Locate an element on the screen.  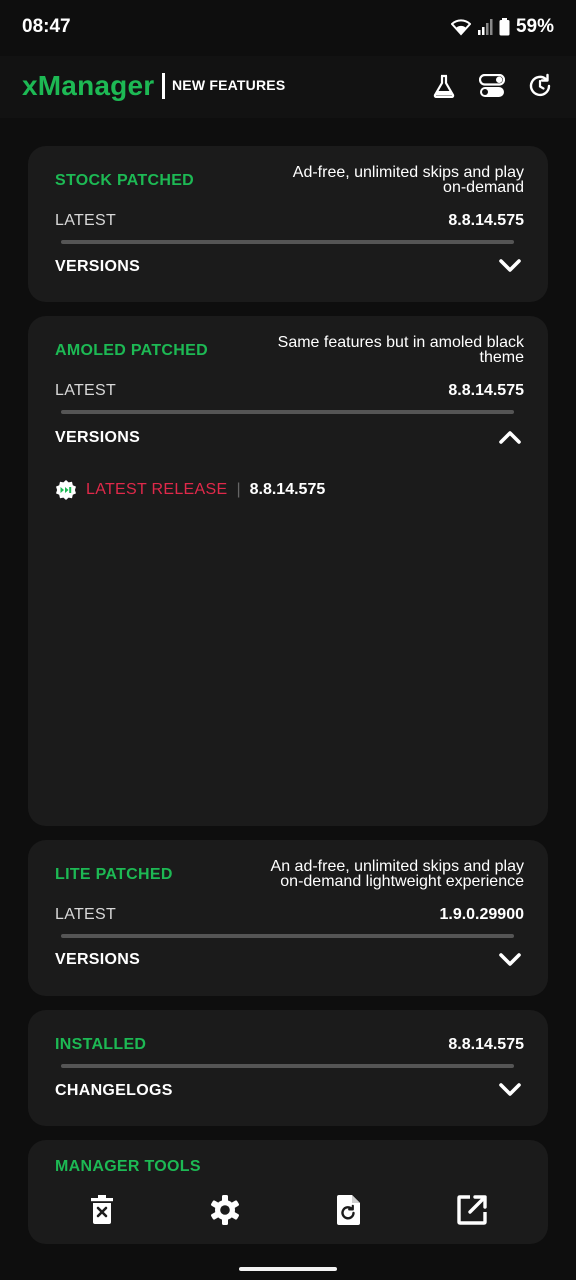
battery-icon is located at coordinates (504, 27).